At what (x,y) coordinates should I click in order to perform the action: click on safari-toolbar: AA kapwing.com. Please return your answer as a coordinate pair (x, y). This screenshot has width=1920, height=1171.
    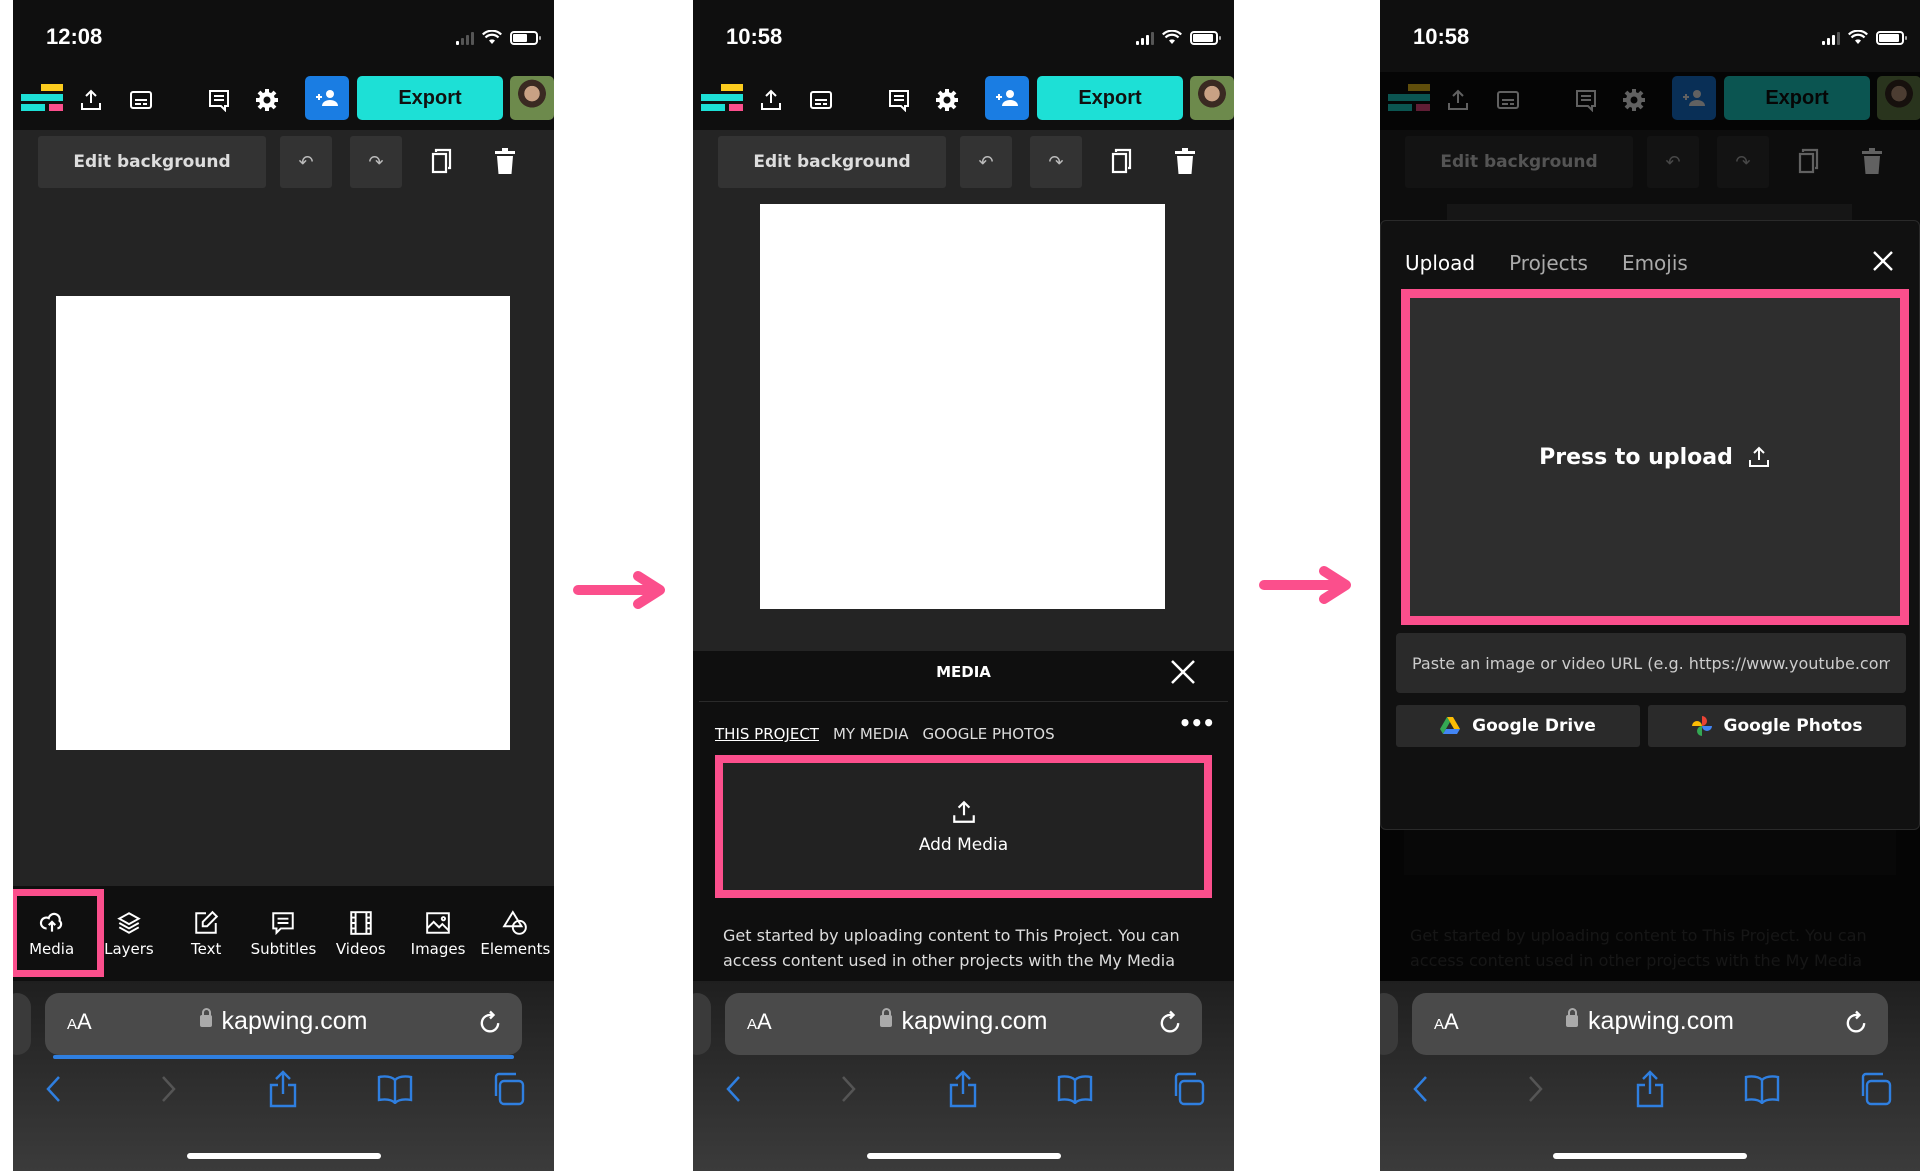
    Looking at the image, I should click on (963, 1076).